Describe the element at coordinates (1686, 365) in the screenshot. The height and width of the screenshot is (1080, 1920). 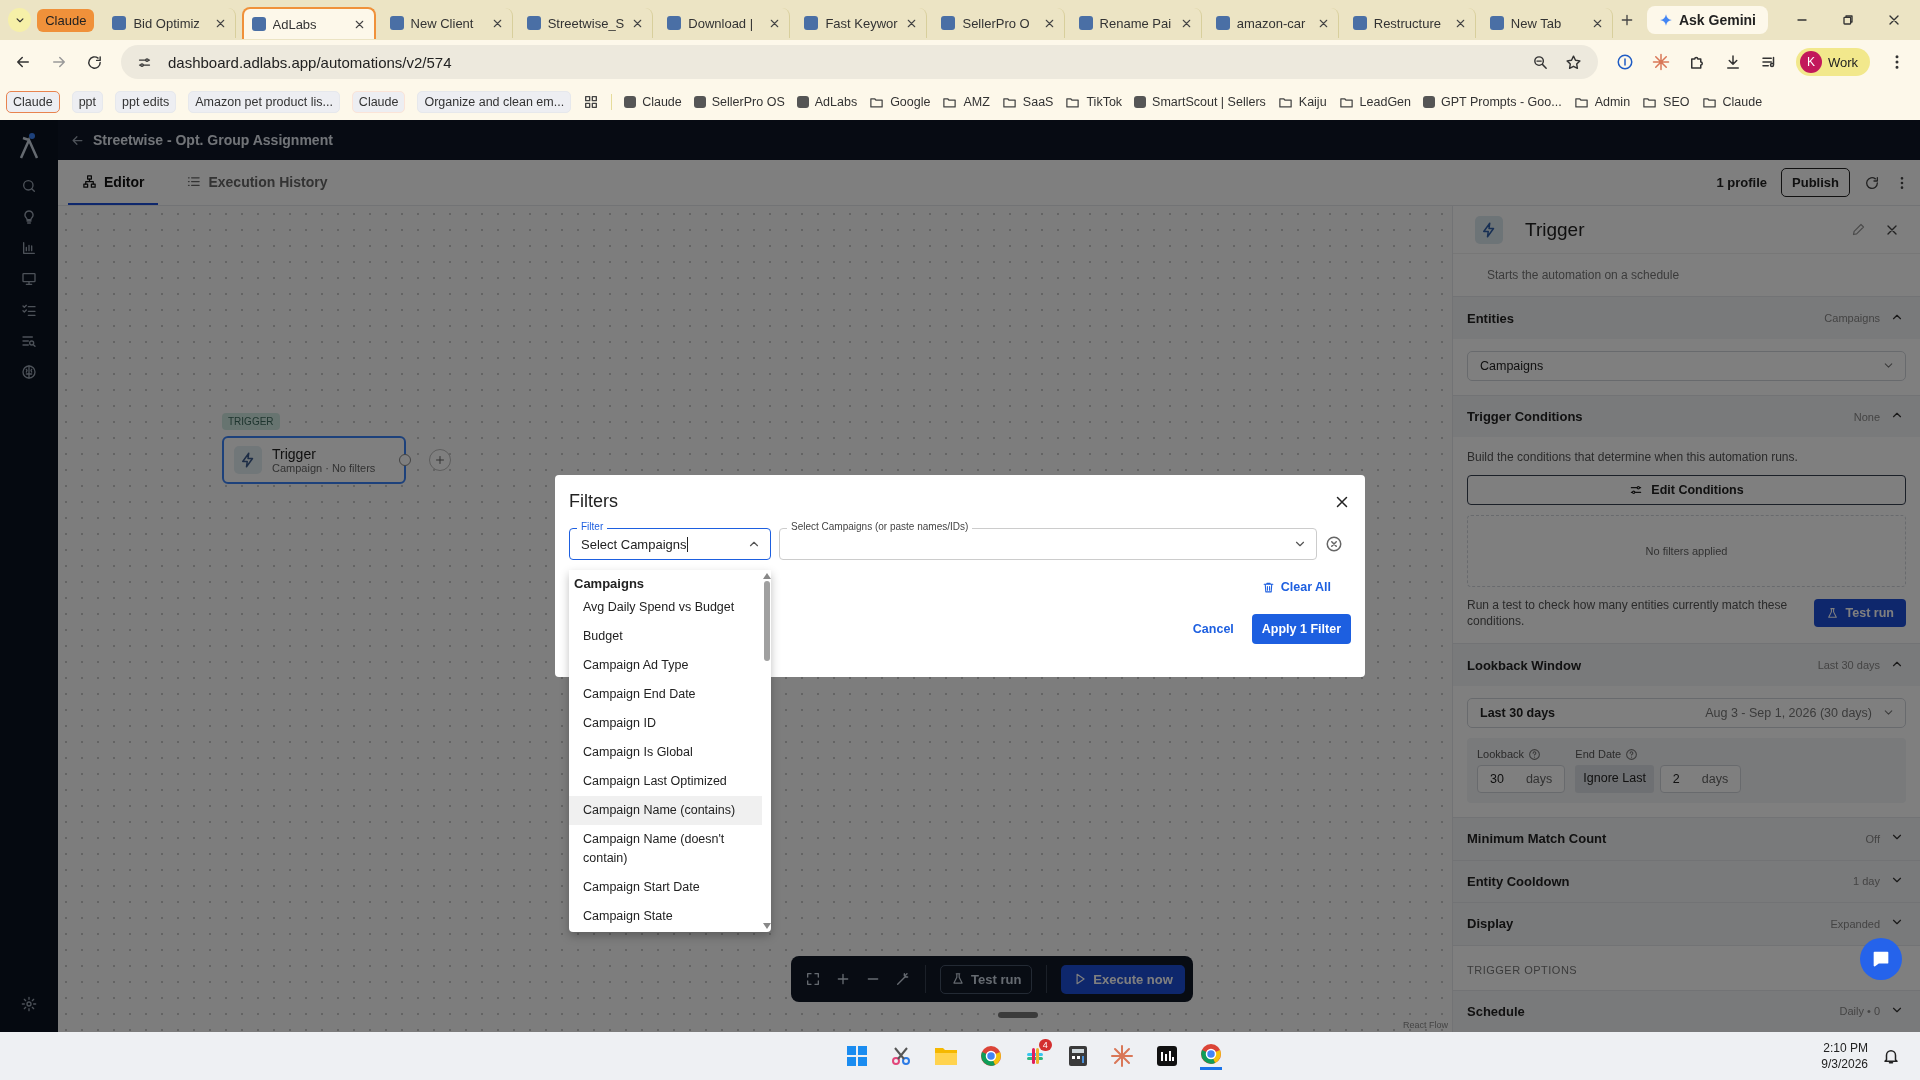
I see `entity-select: Campaigns` at that location.